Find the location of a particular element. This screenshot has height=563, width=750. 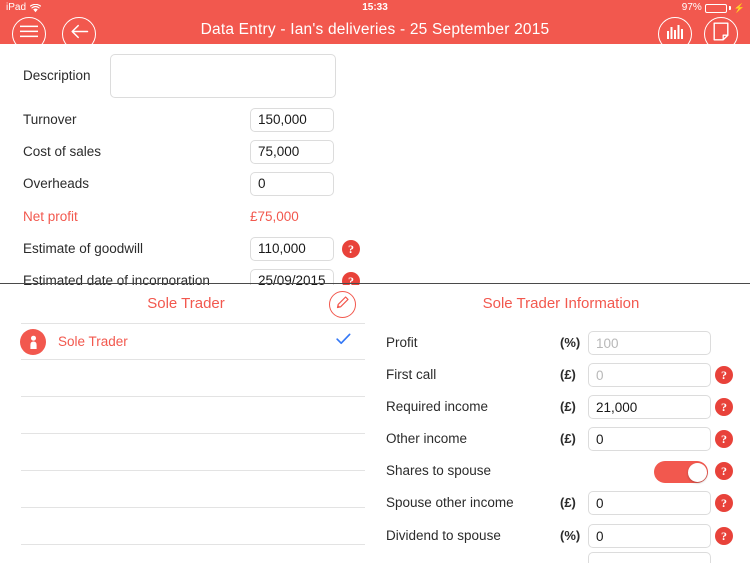

help-button-spouse-other-income: ? is located at coordinates (724, 503).